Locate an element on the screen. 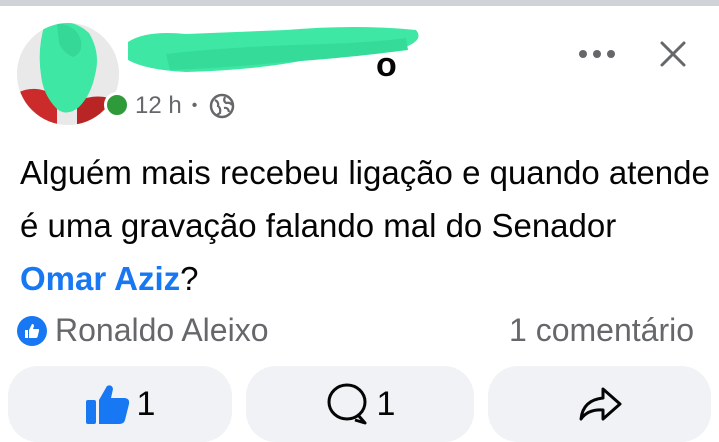 This screenshot has width=719, height=442. globe-icon is located at coordinates (222, 106).